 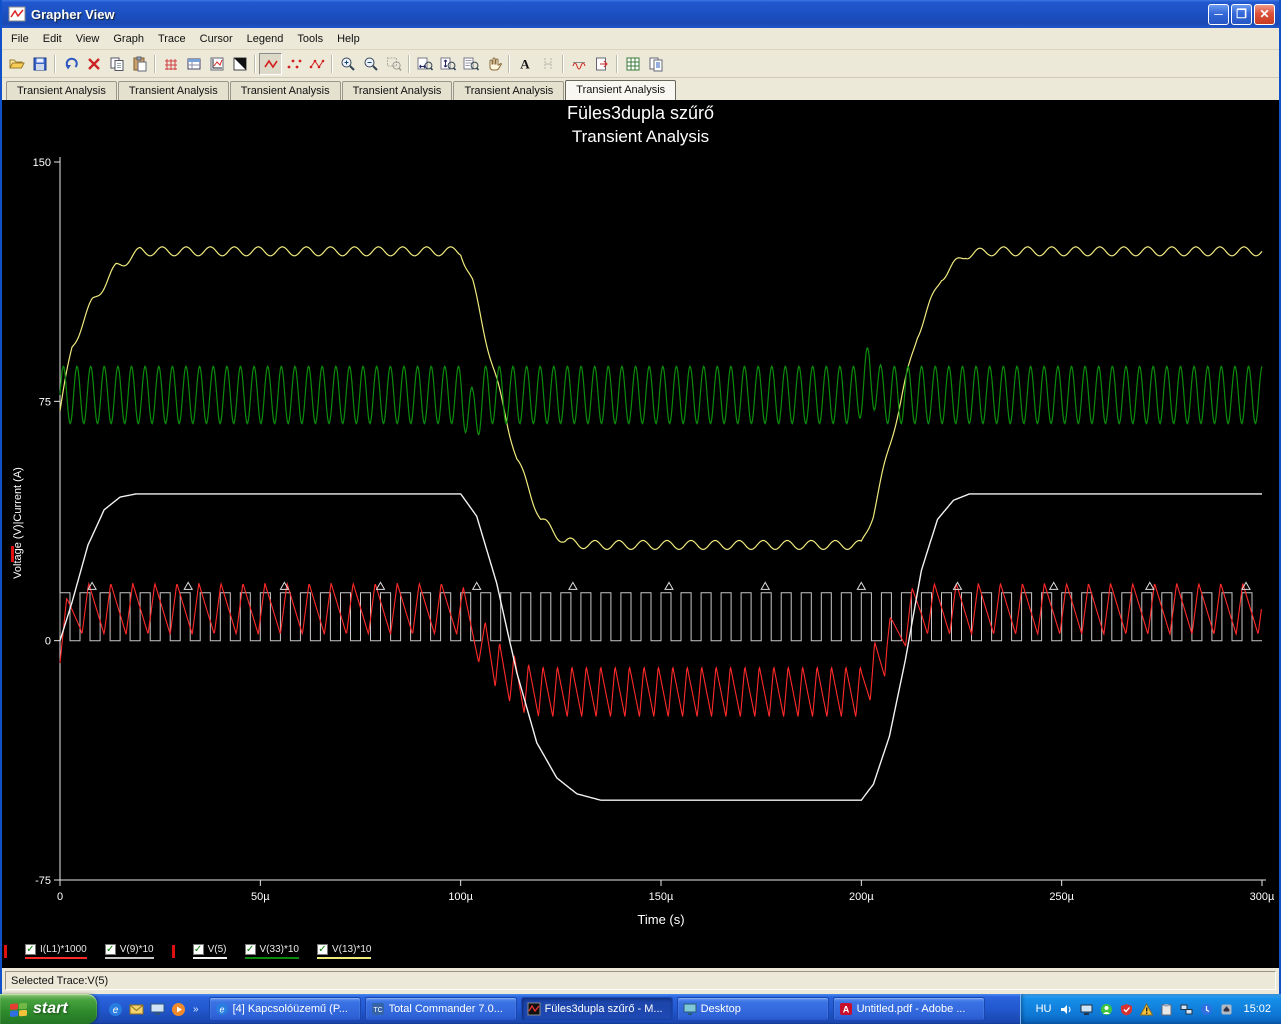 I want to click on media-player-icon, so click(x=178, y=1009).